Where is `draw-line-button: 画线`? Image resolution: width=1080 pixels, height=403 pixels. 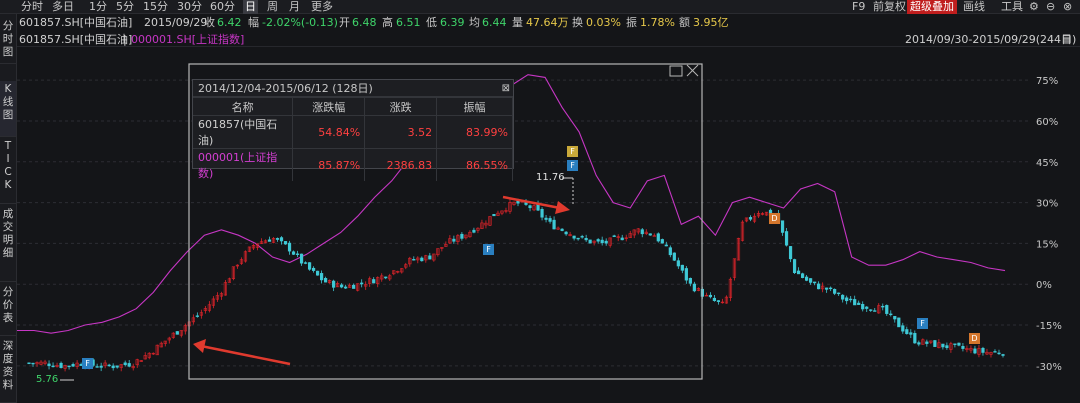
draw-line-button: 画线 is located at coordinates (974, 7).